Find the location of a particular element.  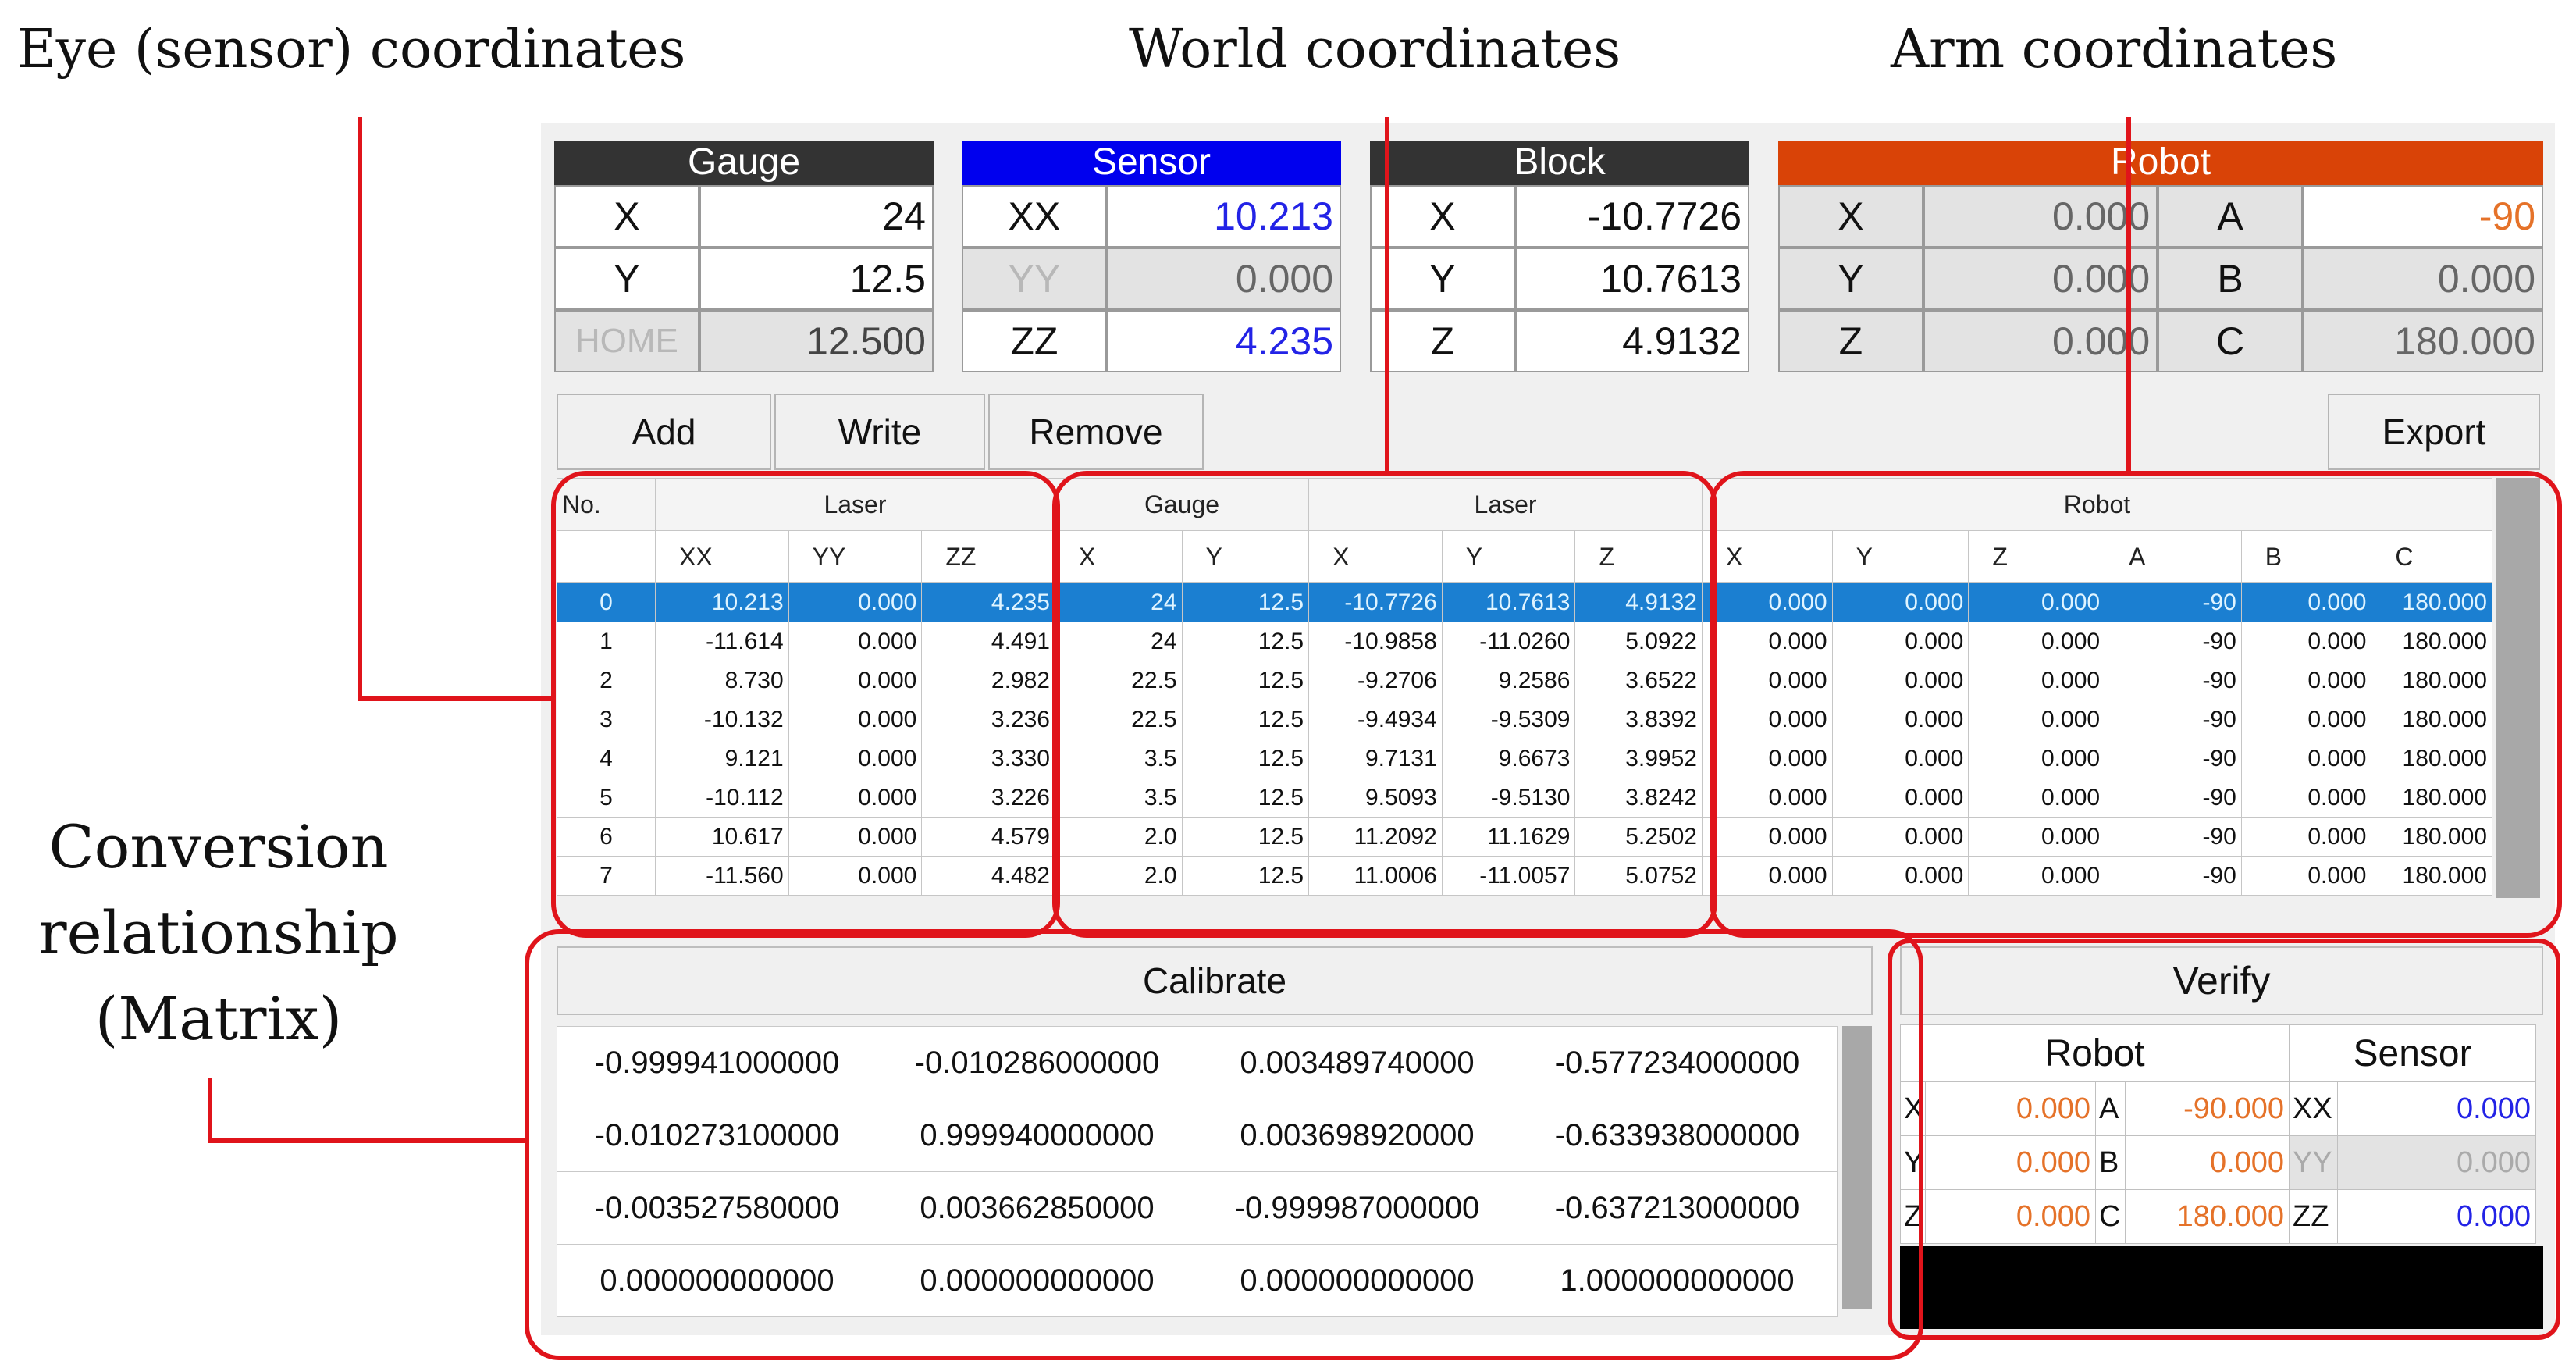

add-button: Add is located at coordinates (664, 432).